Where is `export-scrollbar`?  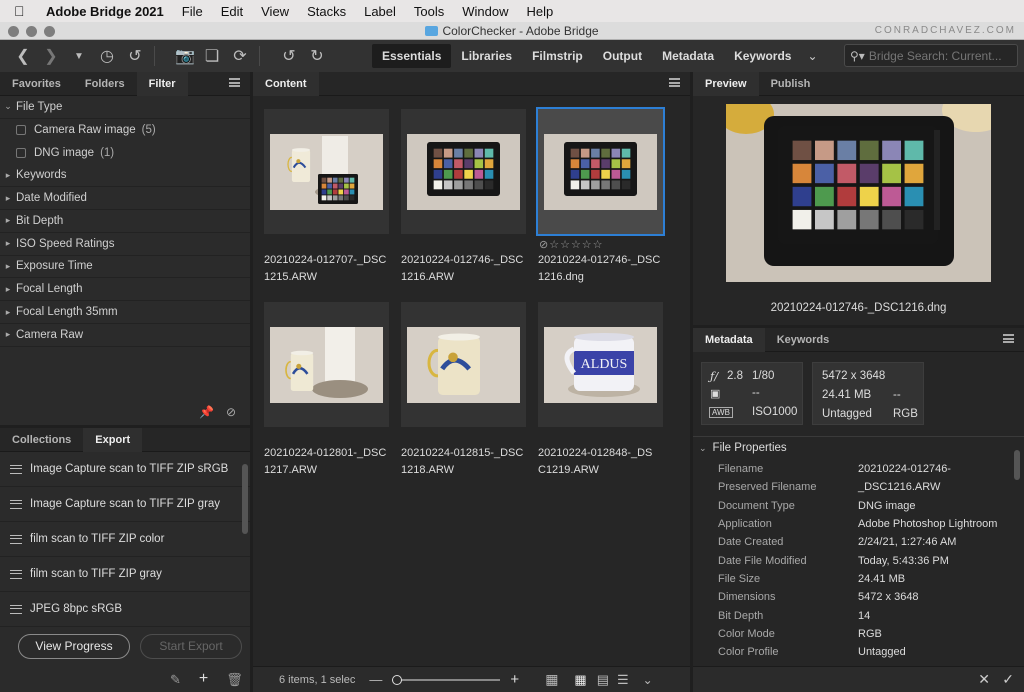
export-scrollbar is located at coordinates (245, 499).